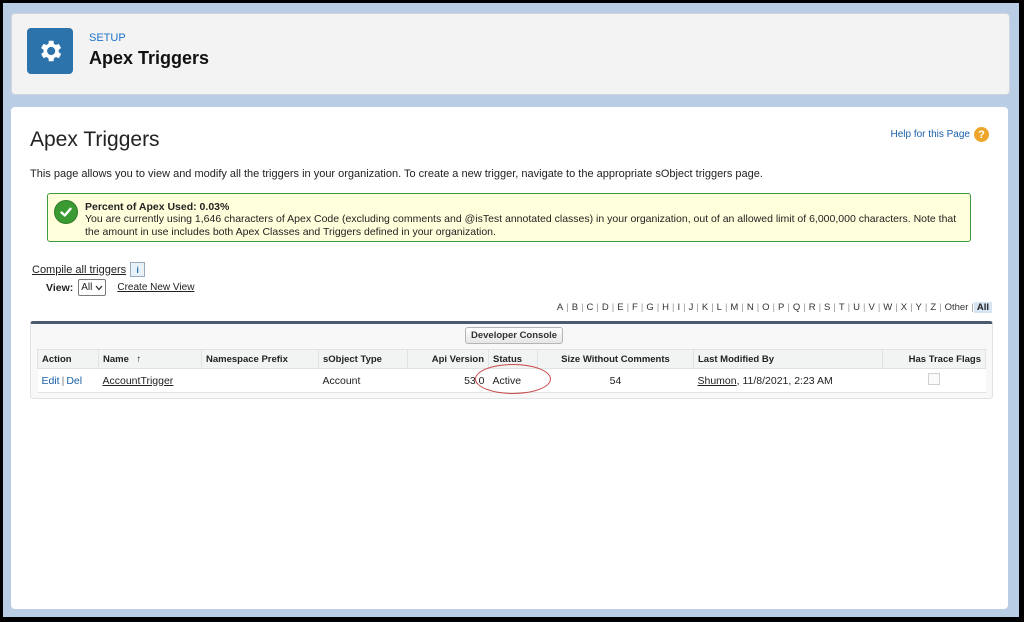 The height and width of the screenshot is (622, 1024). Describe the element at coordinates (68, 359) in the screenshot. I see `column-header-action: Action` at that location.